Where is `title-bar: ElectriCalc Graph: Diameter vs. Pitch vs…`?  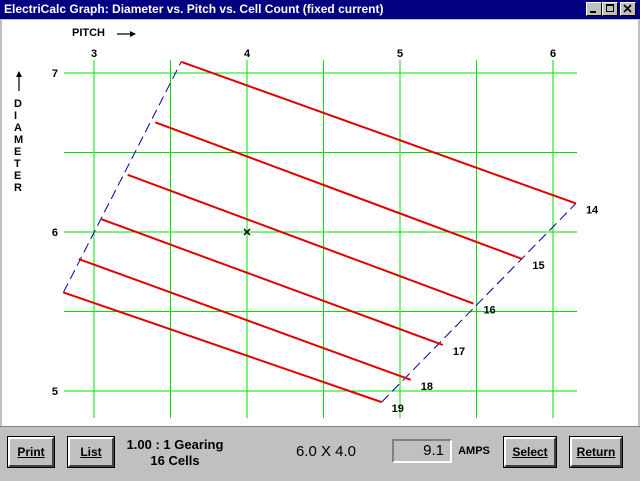
title-bar: ElectriCalc Graph: Diameter vs. Pitch vs… is located at coordinates (320, 9).